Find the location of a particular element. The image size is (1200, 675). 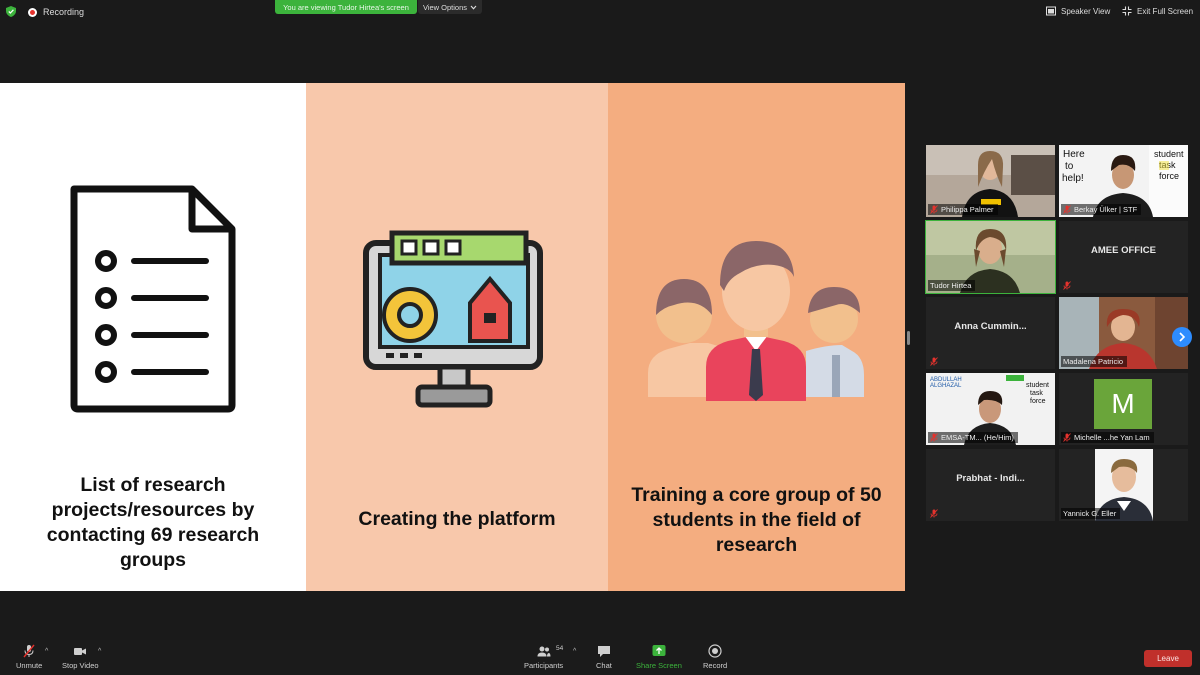

participant-label: Tudor Hirtea is located at coordinates (952, 285).